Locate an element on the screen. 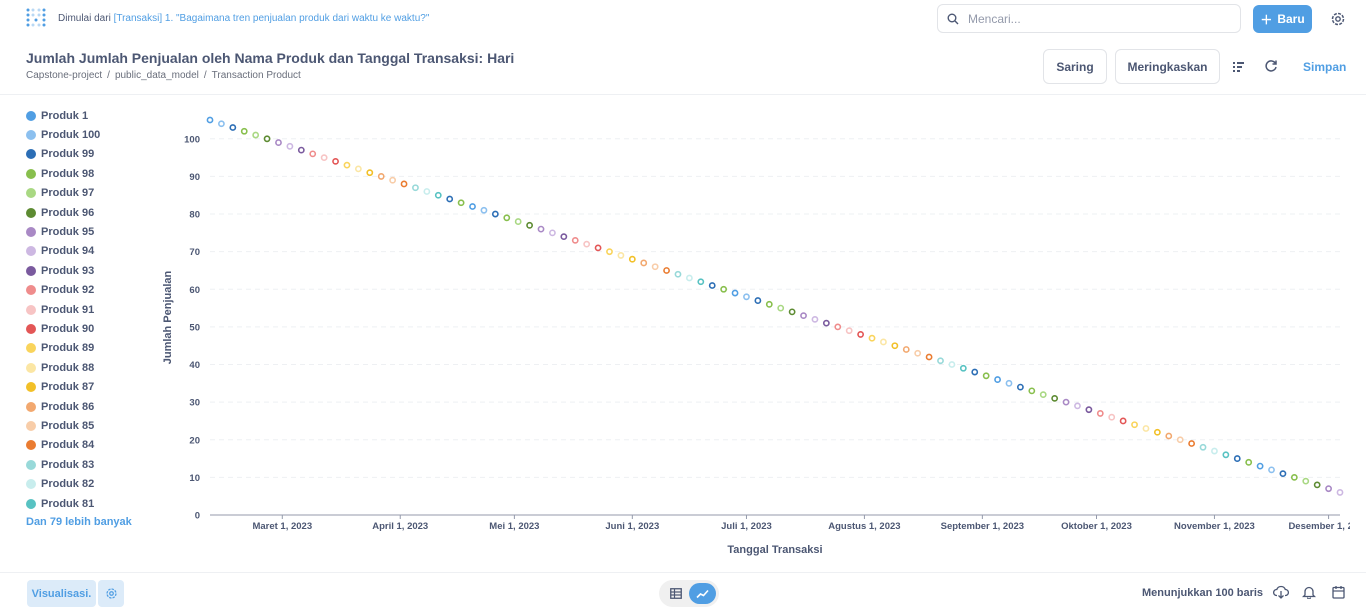 This screenshot has width=1366, height=610. search-box is located at coordinates (1089, 18).